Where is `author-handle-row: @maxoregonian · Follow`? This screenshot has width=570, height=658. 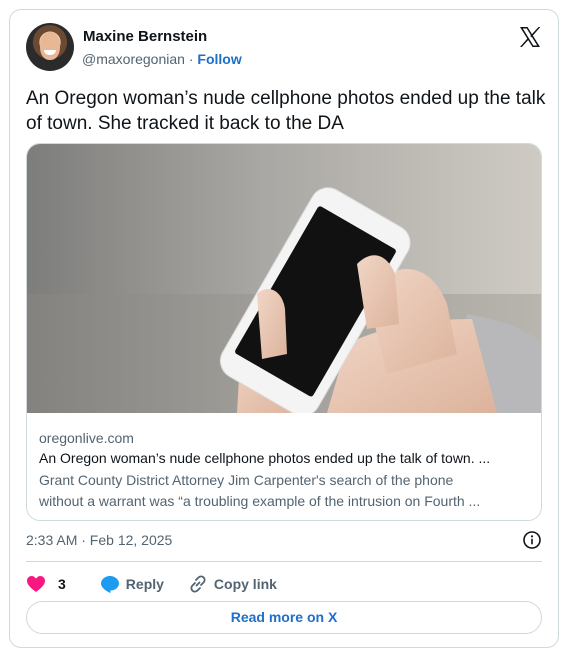
author-handle-row: @maxoregonian · Follow is located at coordinates (162, 59).